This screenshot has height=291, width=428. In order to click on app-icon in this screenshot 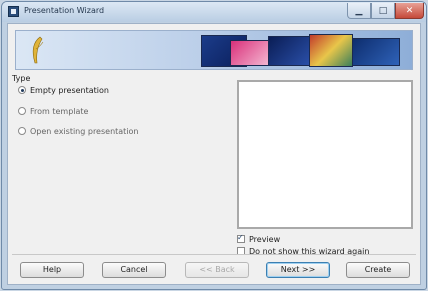, I will do `click(13, 11)`.